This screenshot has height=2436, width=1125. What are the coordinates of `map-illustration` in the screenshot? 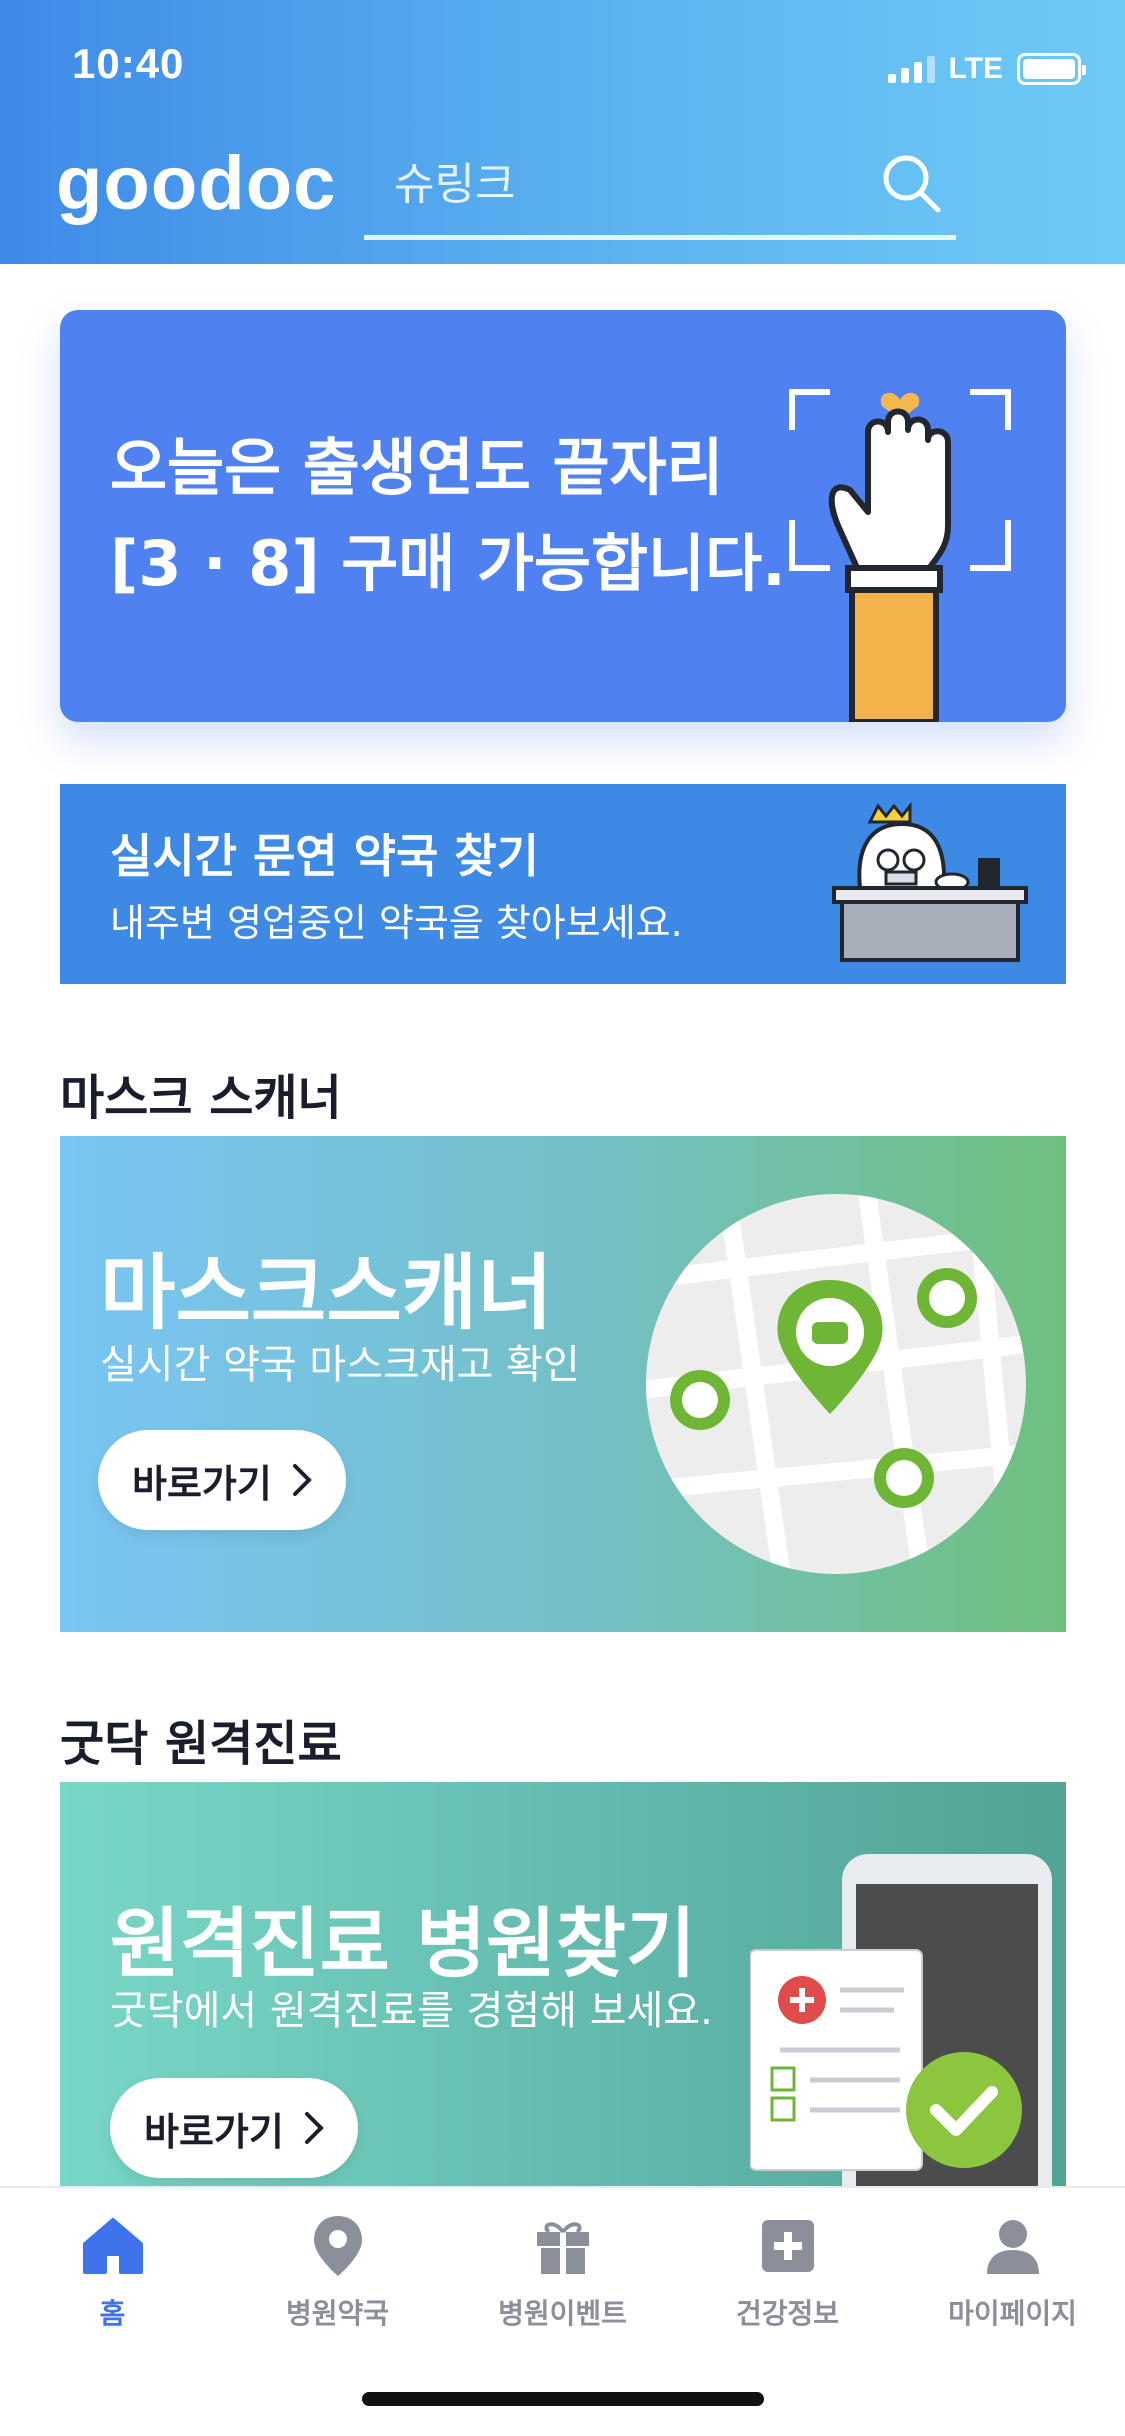 It's located at (836, 1384).